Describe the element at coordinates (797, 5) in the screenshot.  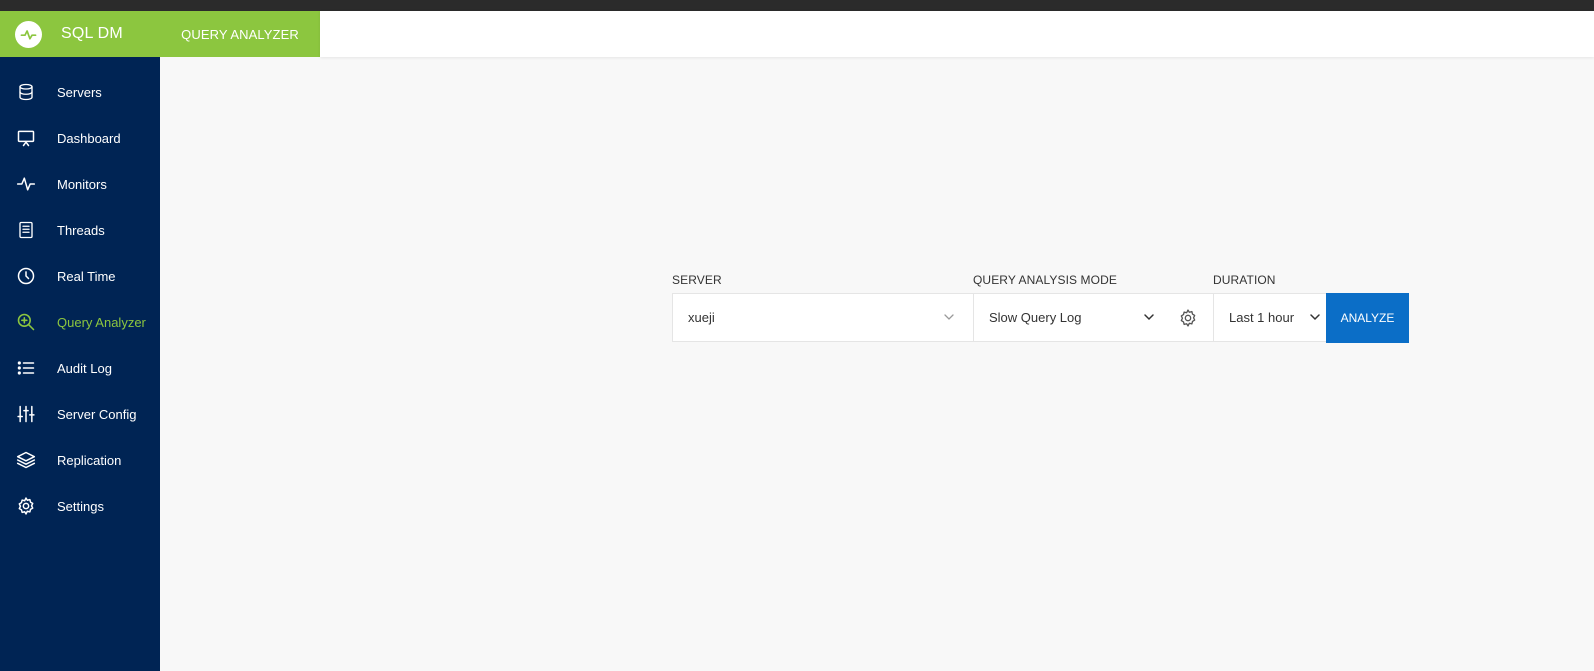
I see `browser-chrome-strip` at that location.